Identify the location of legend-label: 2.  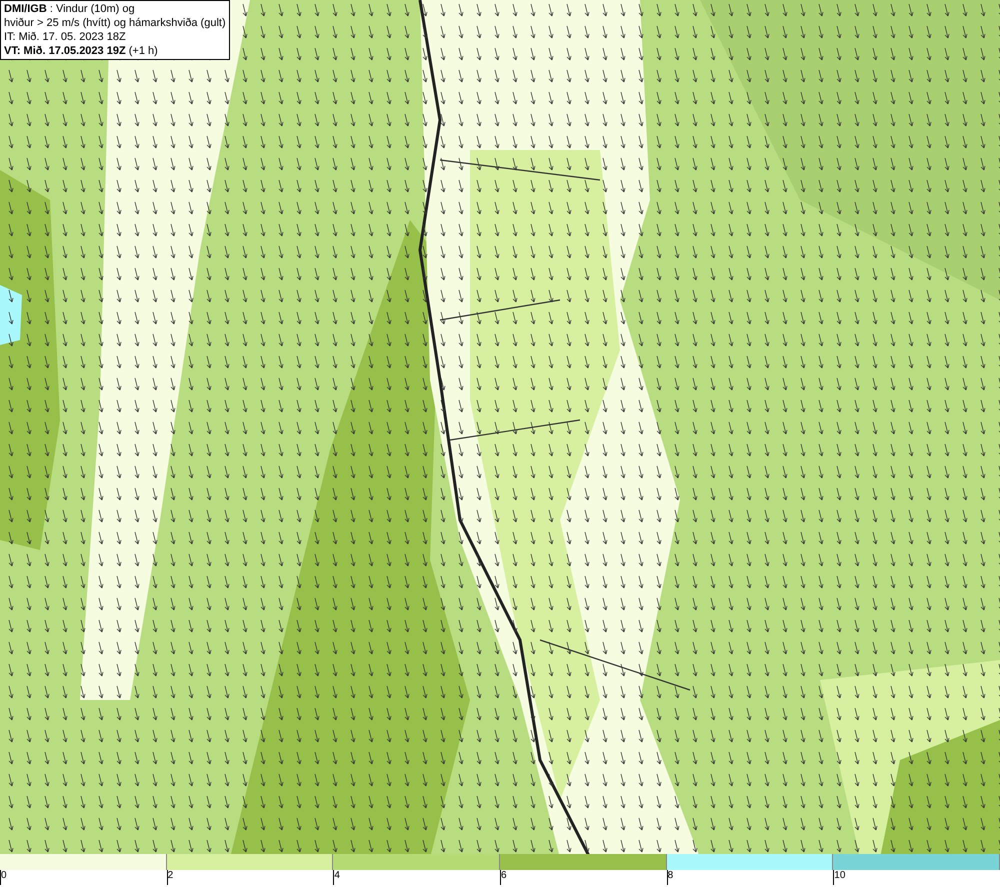
(171, 876).